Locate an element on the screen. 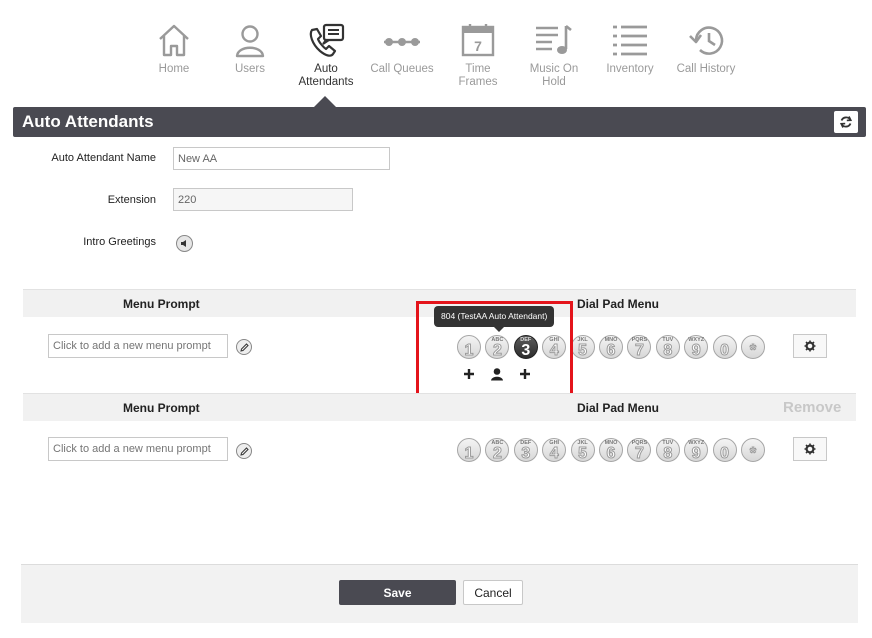 This screenshot has height=638, width=872. user-icon is located at coordinates (250, 41).